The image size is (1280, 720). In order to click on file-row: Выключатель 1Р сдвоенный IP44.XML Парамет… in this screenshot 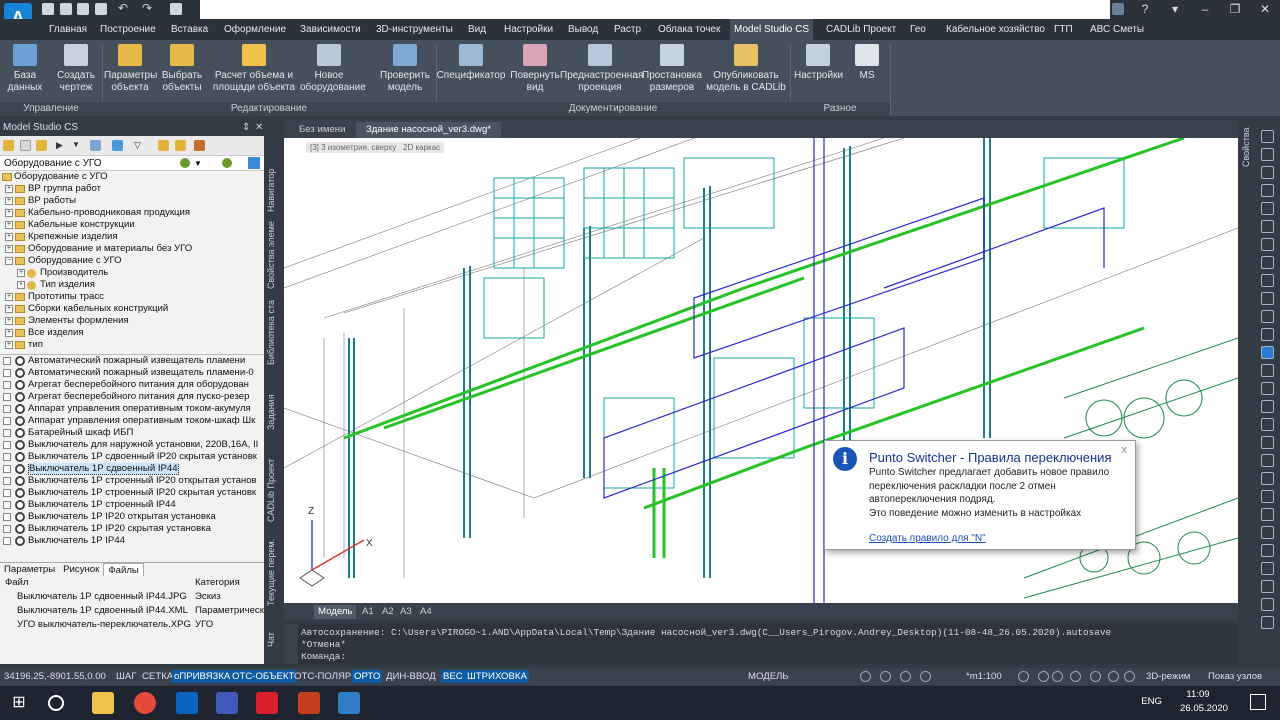, I will do `click(134, 611)`.